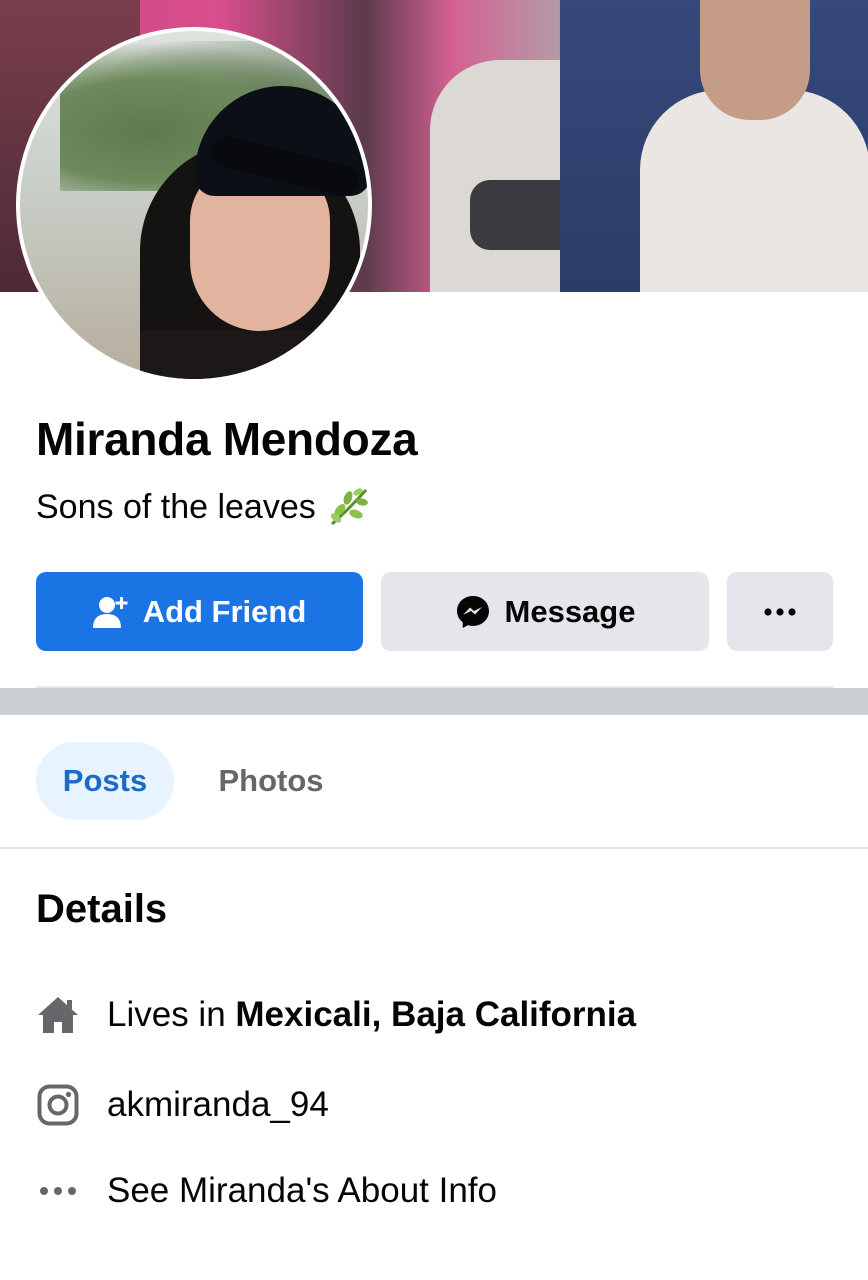  I want to click on more-horizontal-icon, so click(58, 1191).